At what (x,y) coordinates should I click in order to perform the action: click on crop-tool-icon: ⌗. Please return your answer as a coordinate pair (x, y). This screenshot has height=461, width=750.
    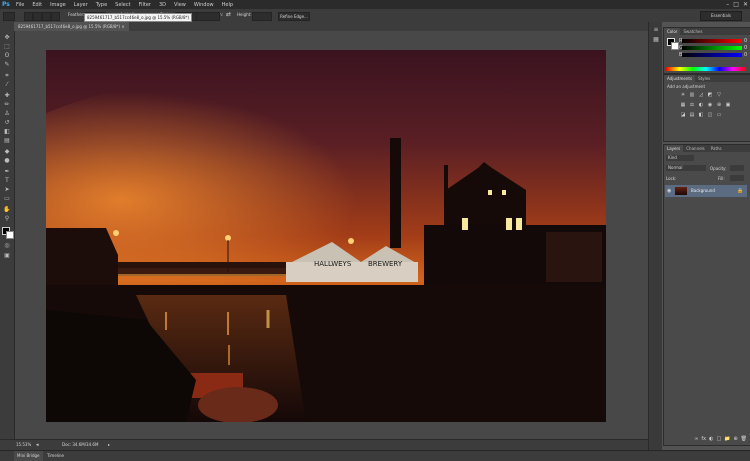
    Looking at the image, I should click on (7, 75).